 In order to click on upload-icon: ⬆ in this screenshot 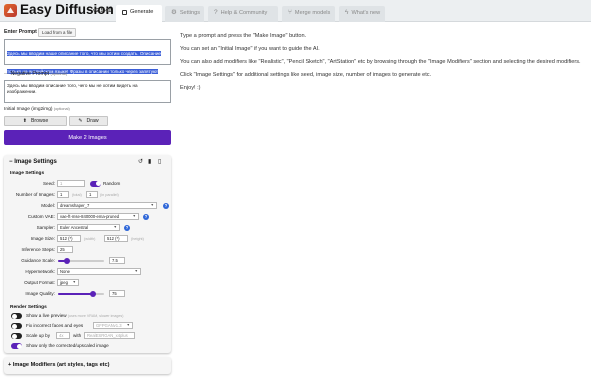, I will do `click(24, 121)`.